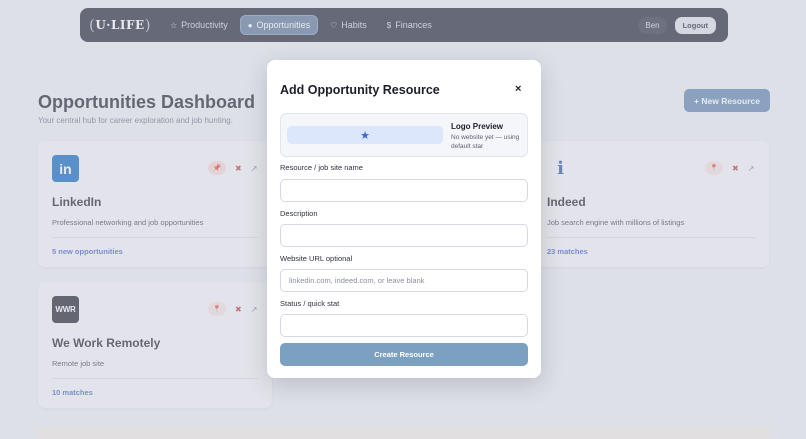 The height and width of the screenshot is (439, 806). What do you see at coordinates (477, 126) in the screenshot?
I see `preview-title: Logo Preview` at bounding box center [477, 126].